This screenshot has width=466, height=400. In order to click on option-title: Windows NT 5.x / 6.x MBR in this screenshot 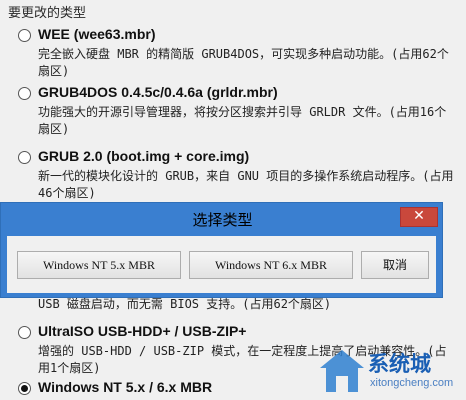, I will do `click(125, 387)`.